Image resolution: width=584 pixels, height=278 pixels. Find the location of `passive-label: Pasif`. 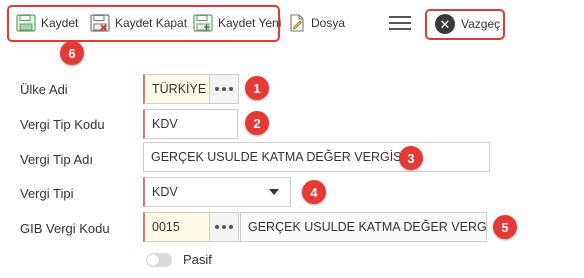

passive-label: Pasif is located at coordinates (197, 259).